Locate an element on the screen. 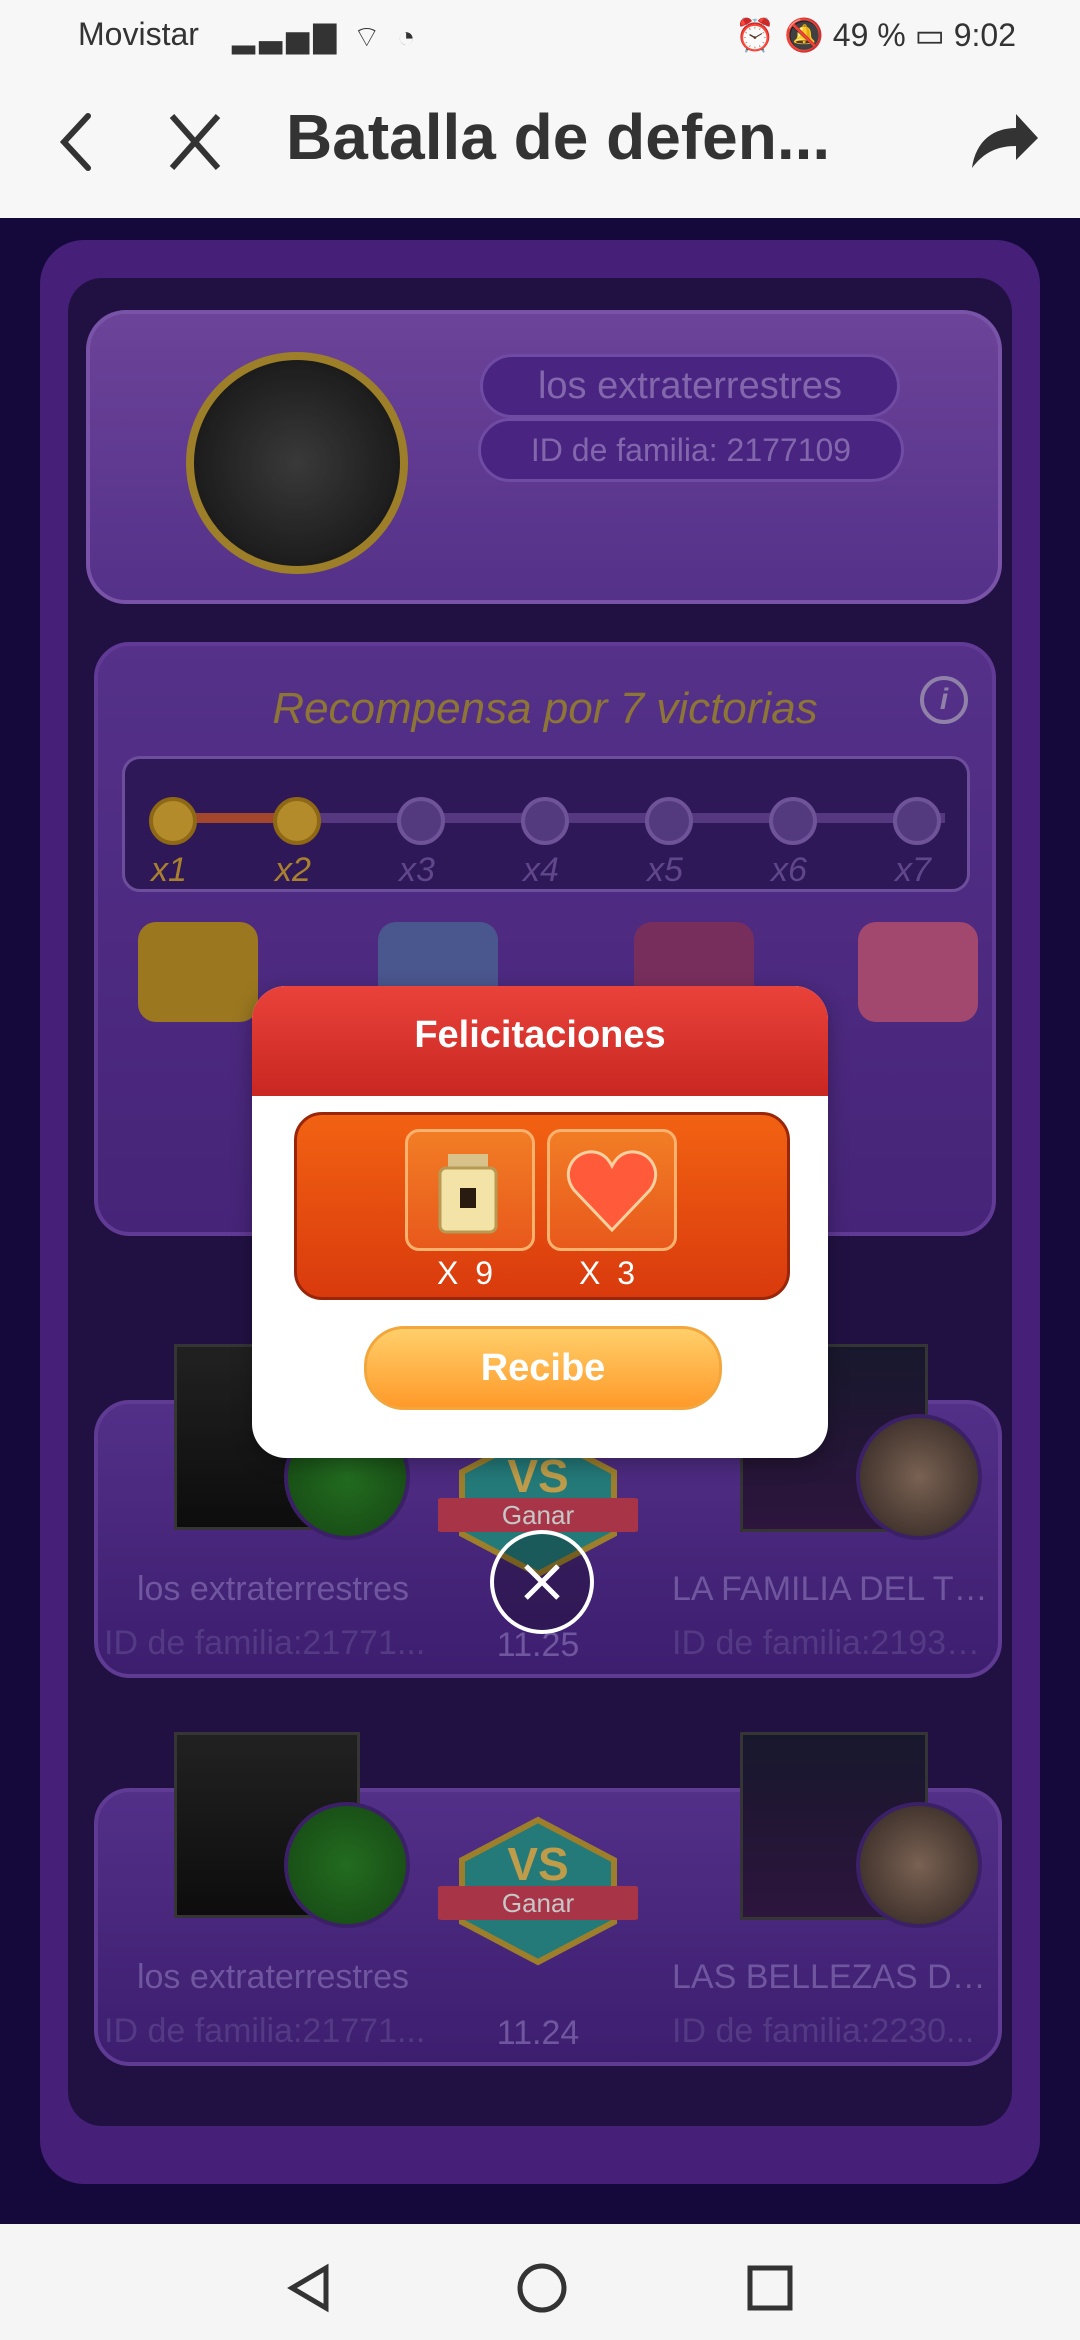 Image resolution: width=1080 pixels, height=2340 pixels. reward-items-tray: X 9 X 3 is located at coordinates (542, 1206).